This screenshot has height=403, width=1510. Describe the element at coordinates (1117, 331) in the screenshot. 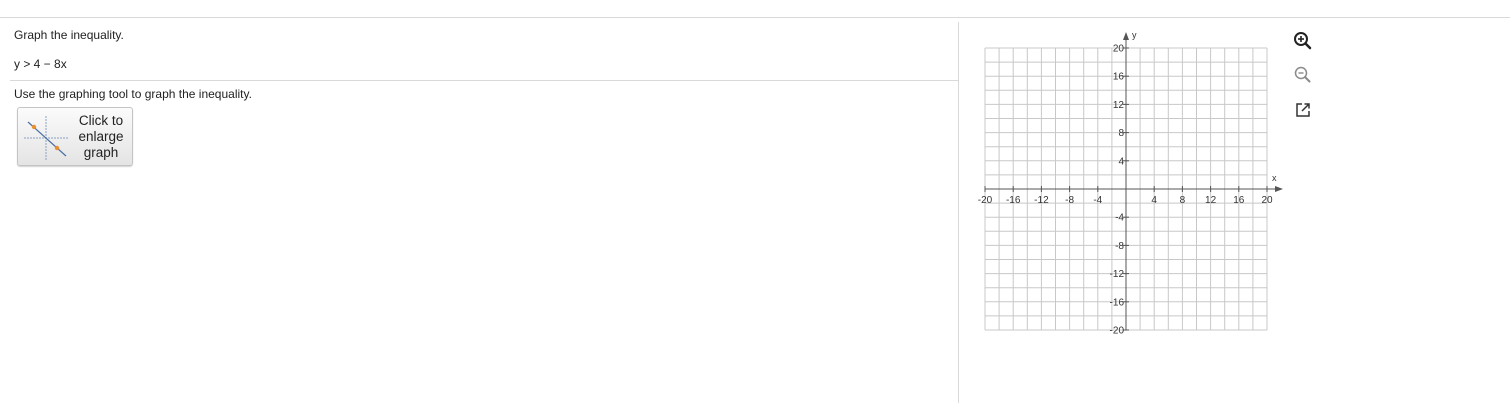

I see `y-tick-label: -20` at that location.